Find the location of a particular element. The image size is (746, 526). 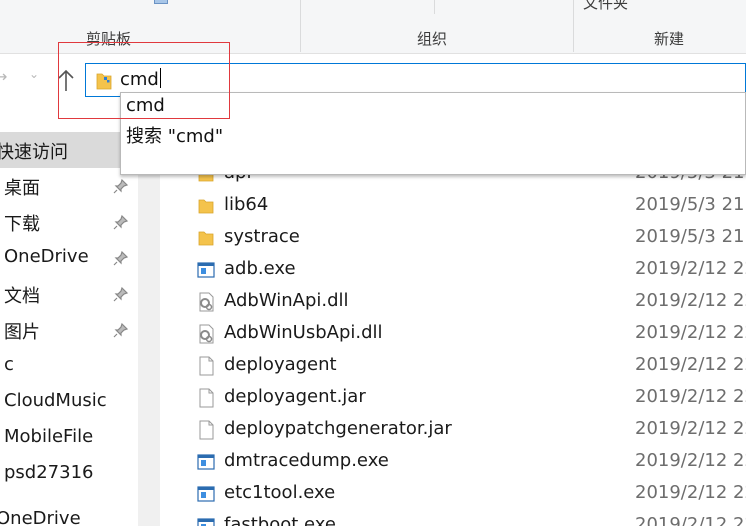

file-row: dmtracedump.exe 2019/2/12 22 is located at coordinates (453, 461).